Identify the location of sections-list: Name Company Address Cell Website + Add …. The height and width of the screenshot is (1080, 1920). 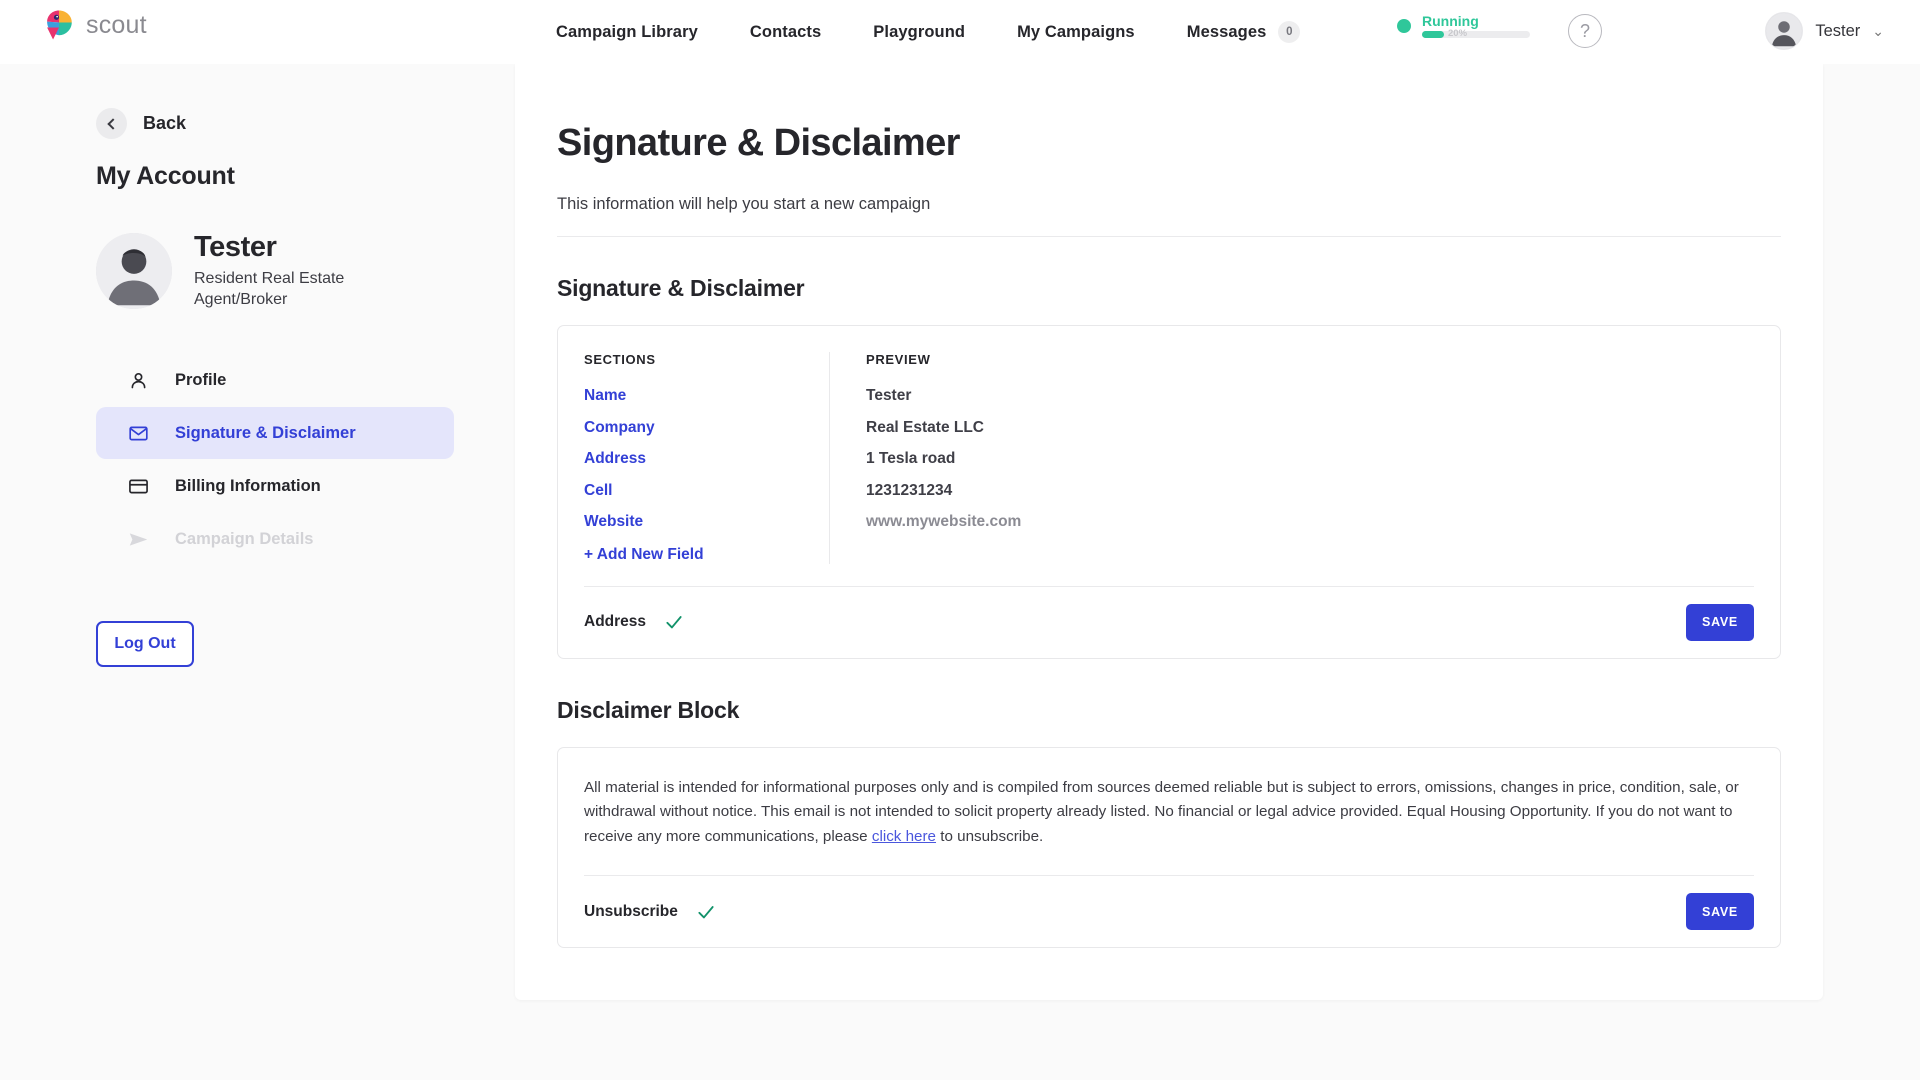
(697, 476).